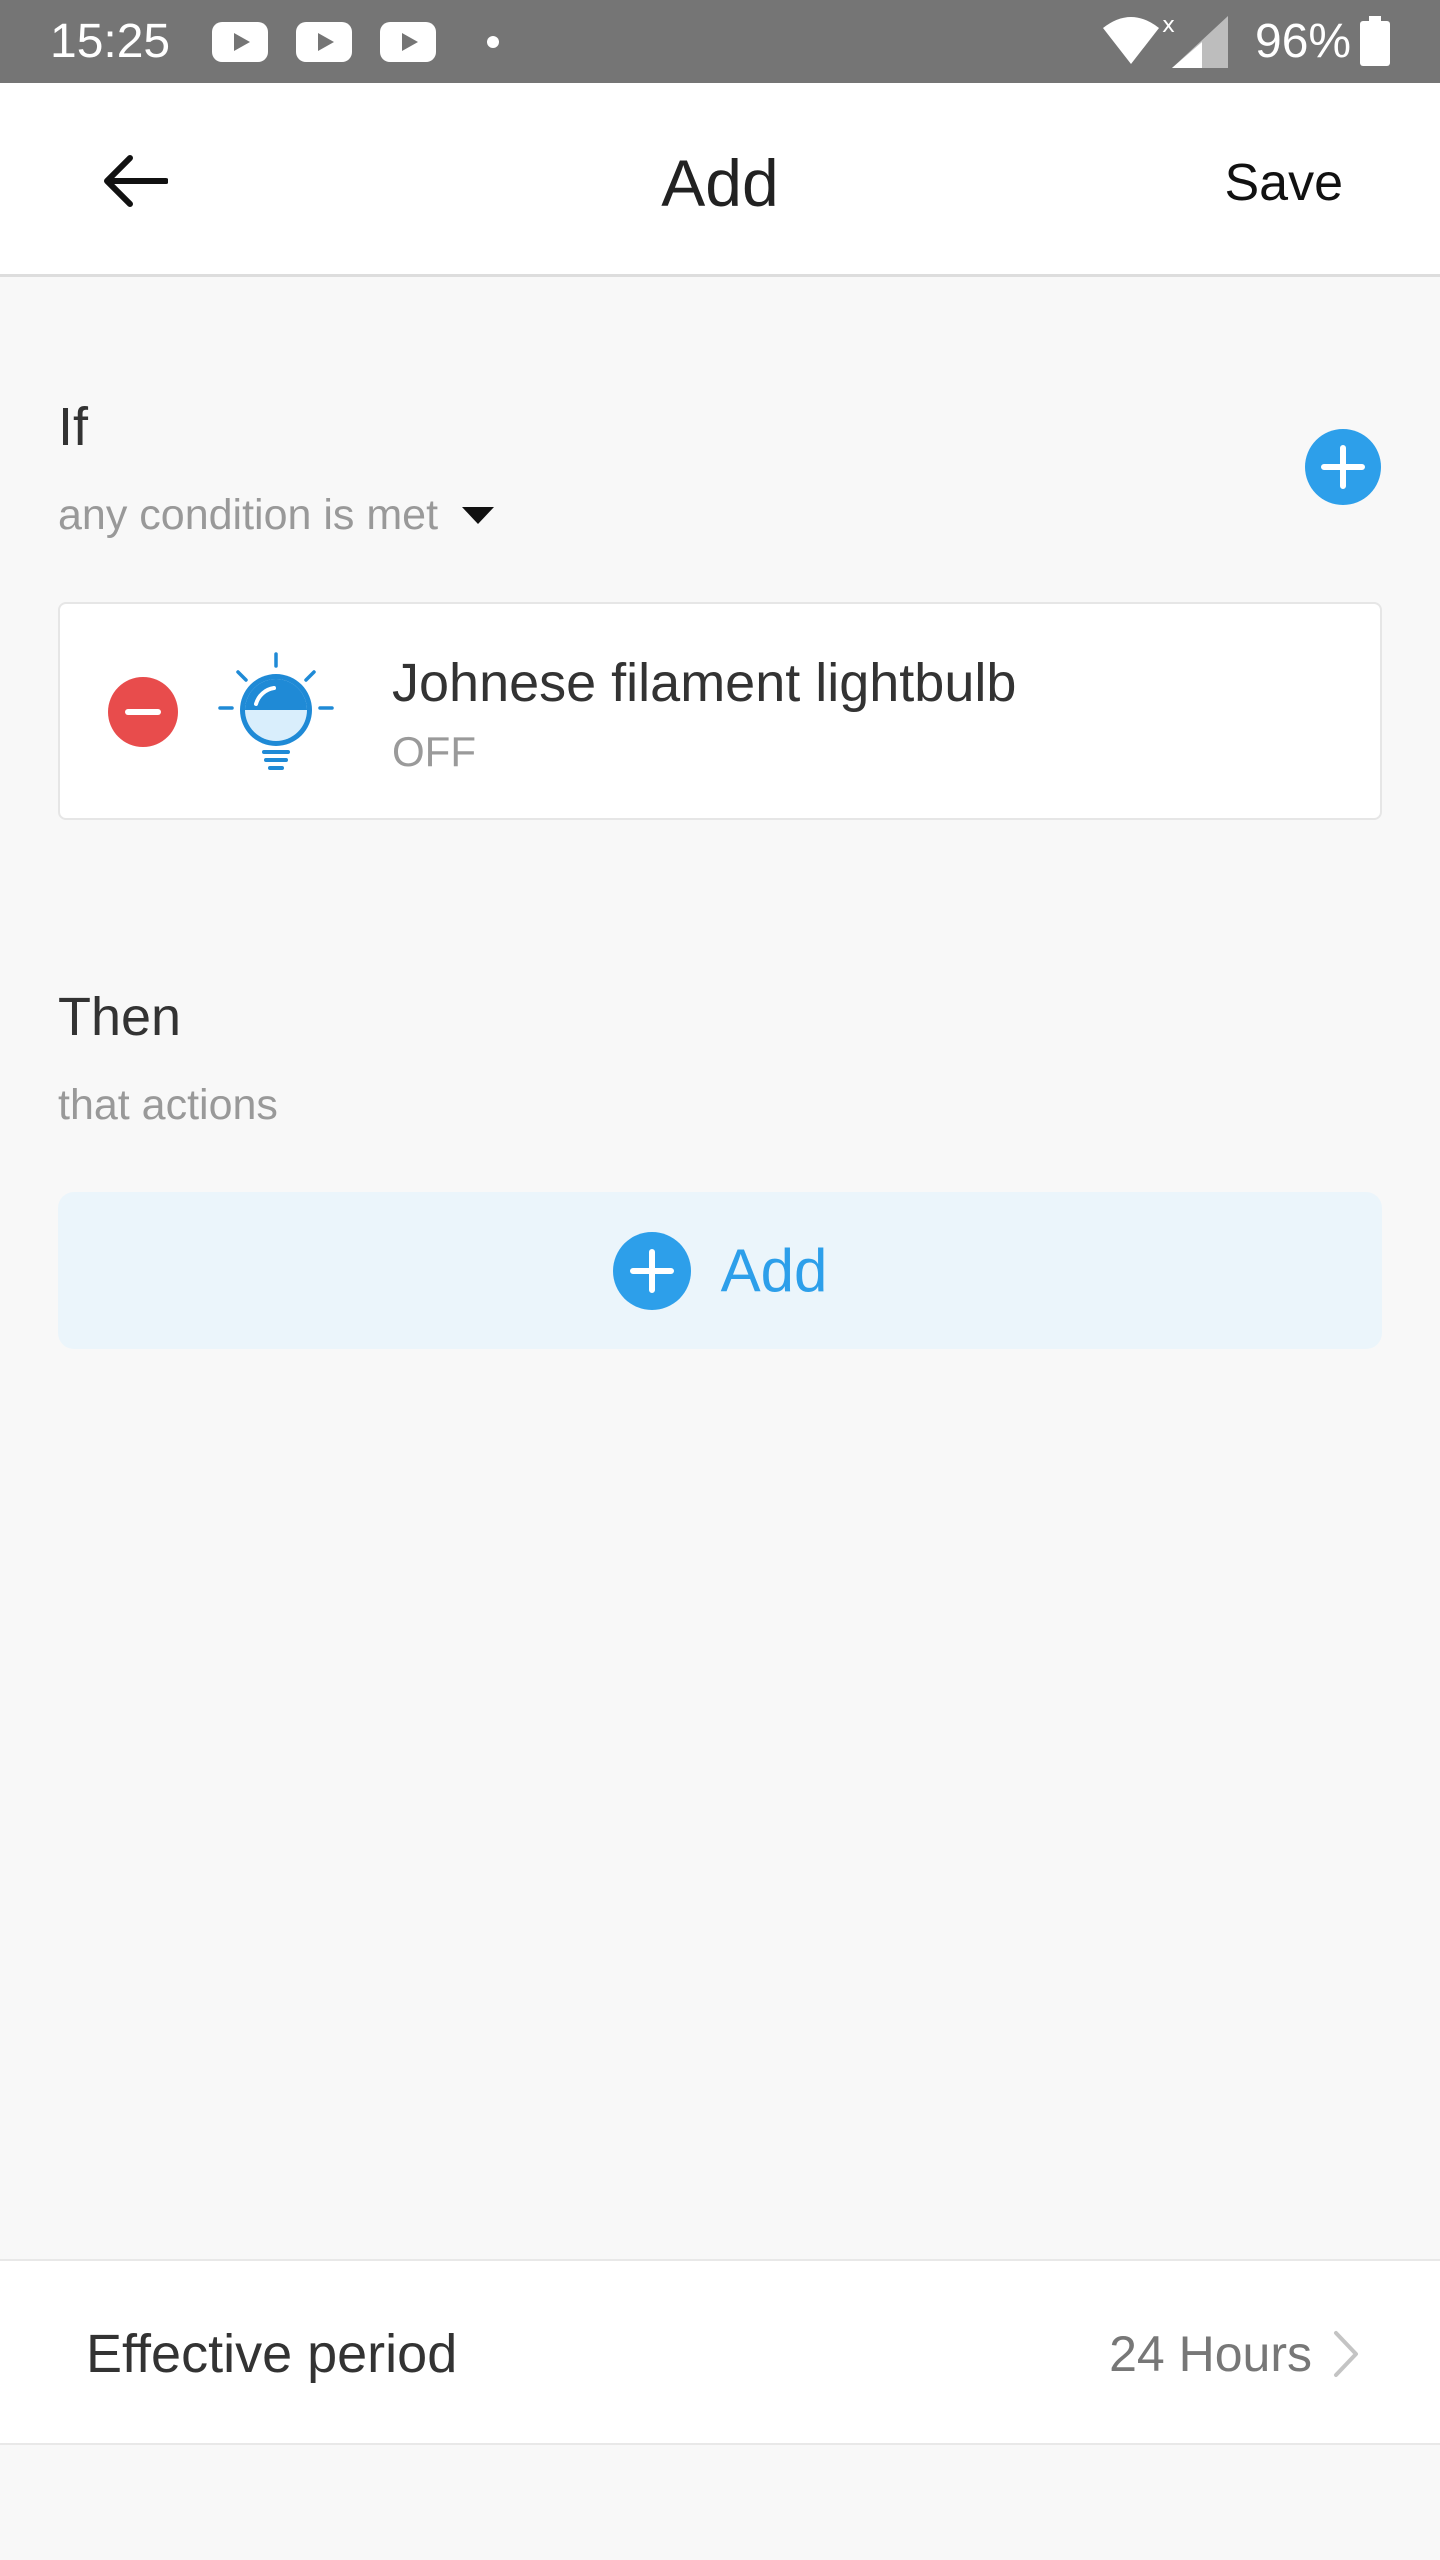 The image size is (1440, 2560). Describe the element at coordinates (1303, 41) in the screenshot. I see `battery-percent: 96%` at that location.